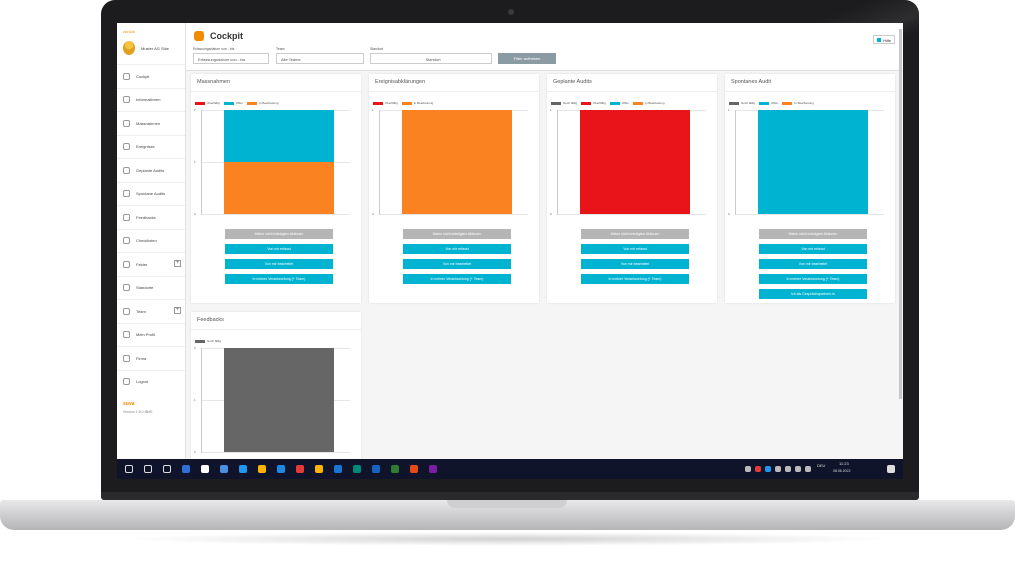  I want to click on sidebar-item-standorte: Standorte, so click(151, 287).